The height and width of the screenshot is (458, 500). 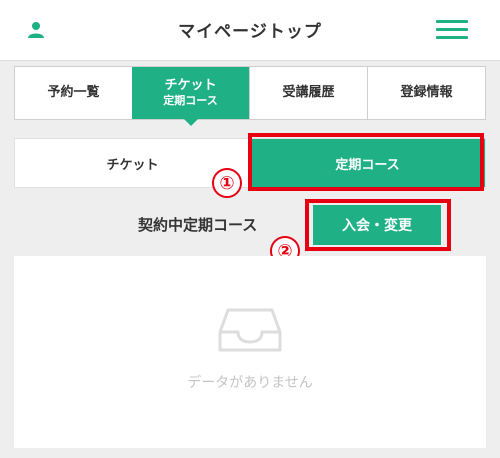 I want to click on main-tabs: 予約一覧 チケット 定期コース 受講履歴 登録情報, so click(x=250, y=96).